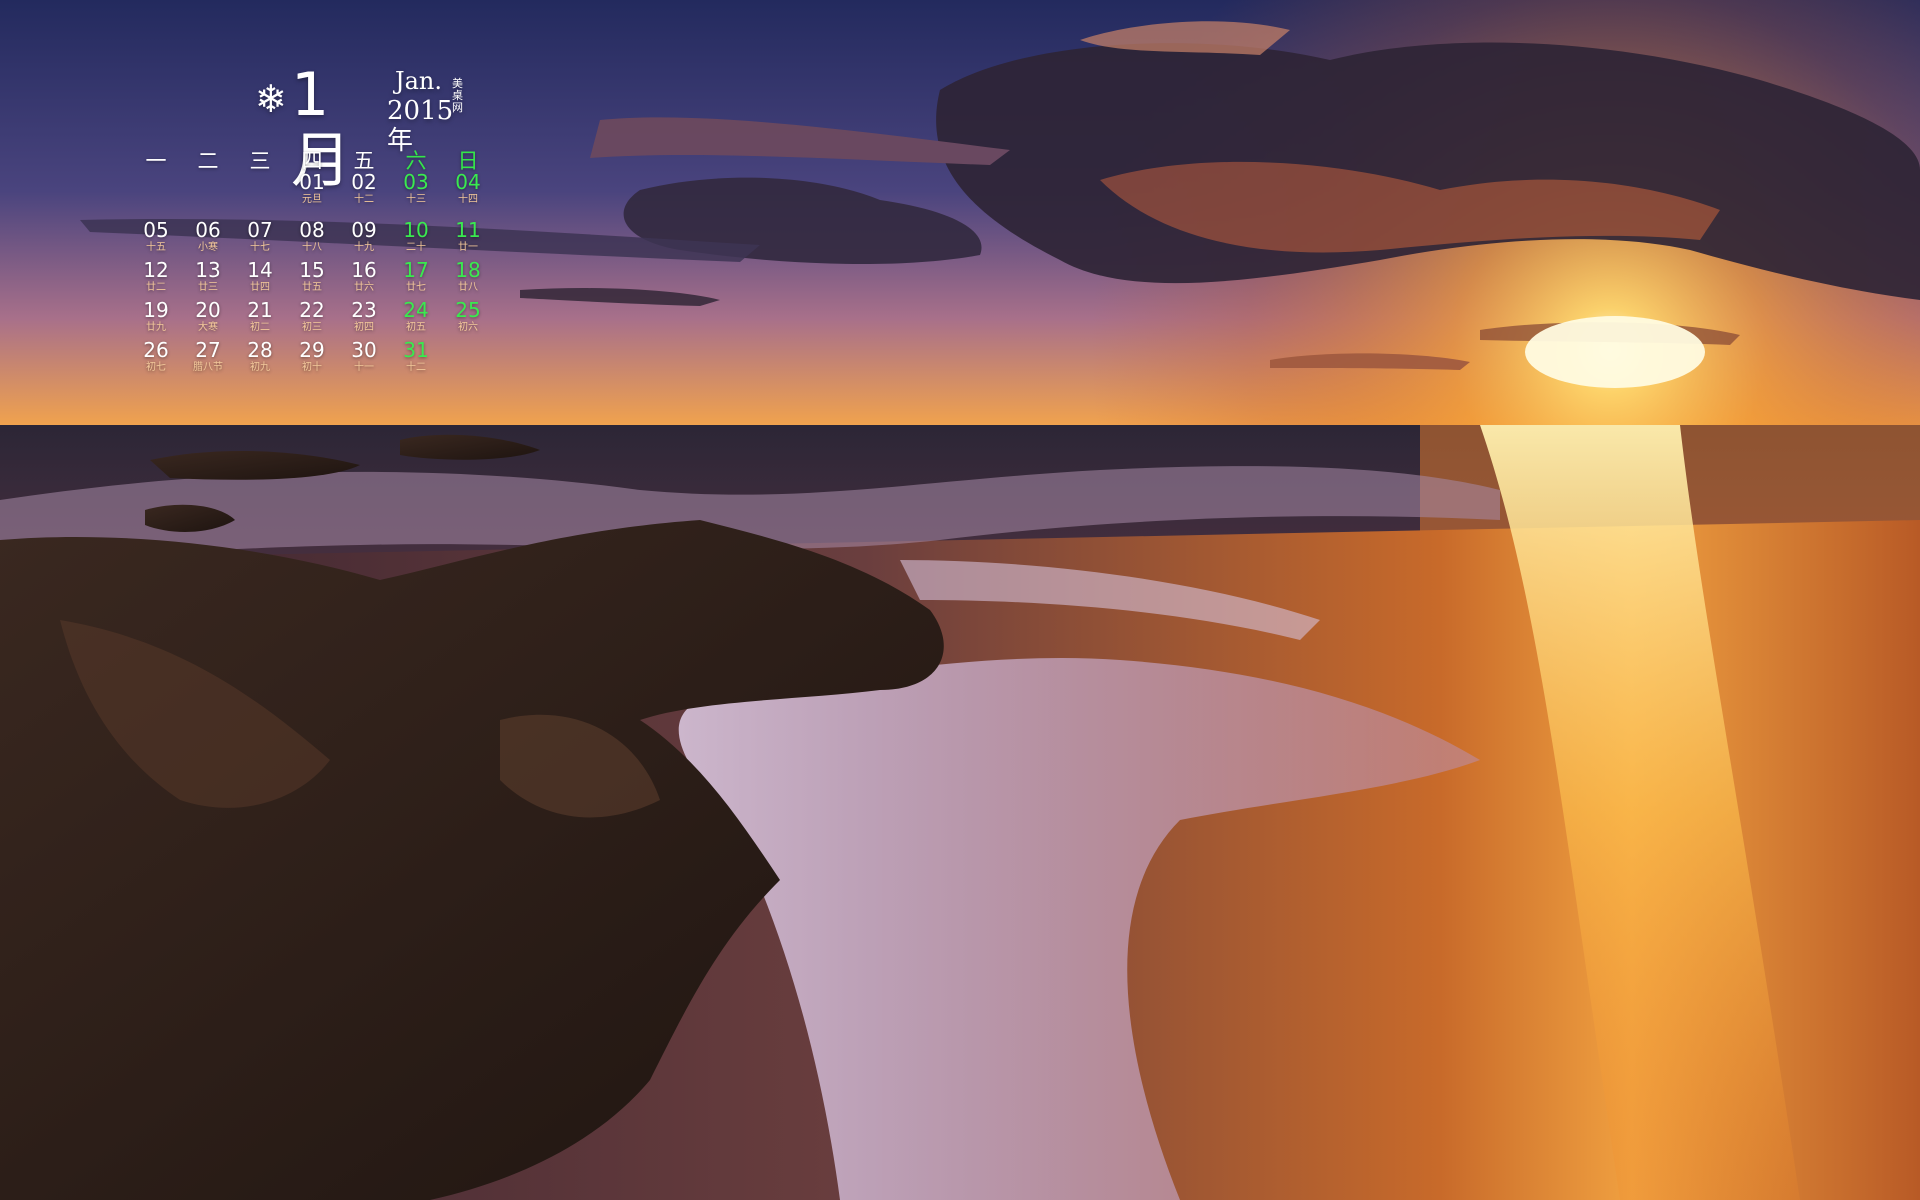 The width and height of the screenshot is (1920, 1200). I want to click on day-cell: 06 小寒, so click(208, 236).